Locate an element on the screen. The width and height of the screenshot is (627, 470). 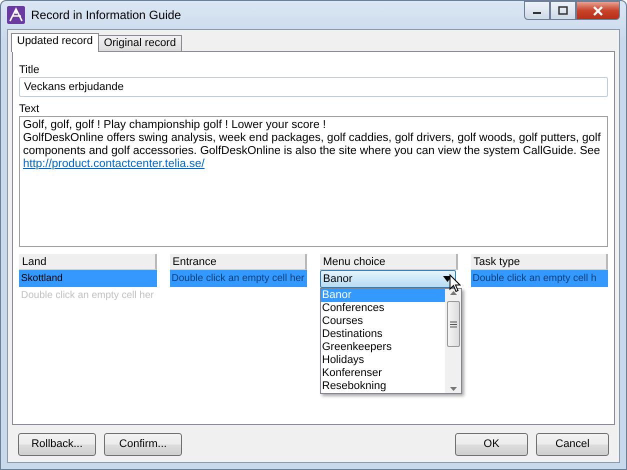
tab: Original record is located at coordinates (140, 43).